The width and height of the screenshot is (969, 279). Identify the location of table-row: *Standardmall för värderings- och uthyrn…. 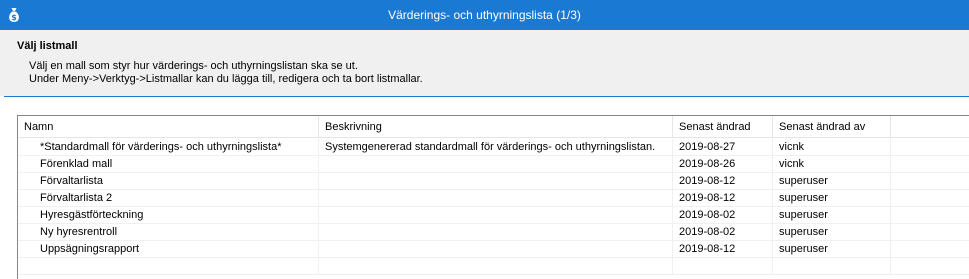
(493, 147).